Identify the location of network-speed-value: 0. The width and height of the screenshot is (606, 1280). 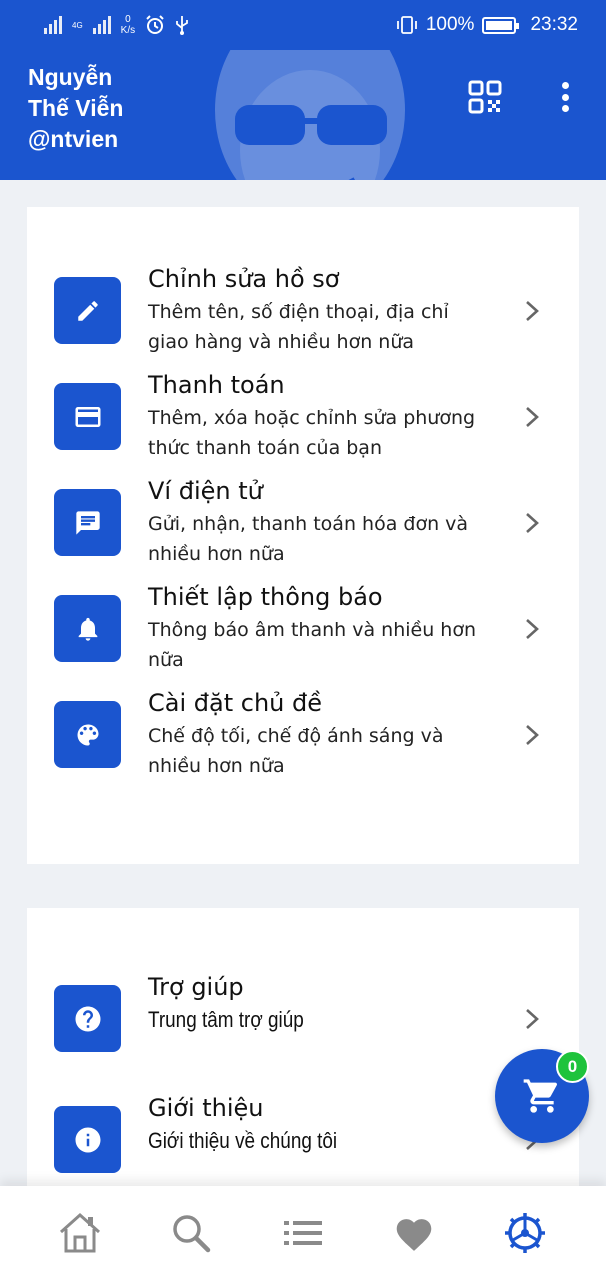
(128, 19).